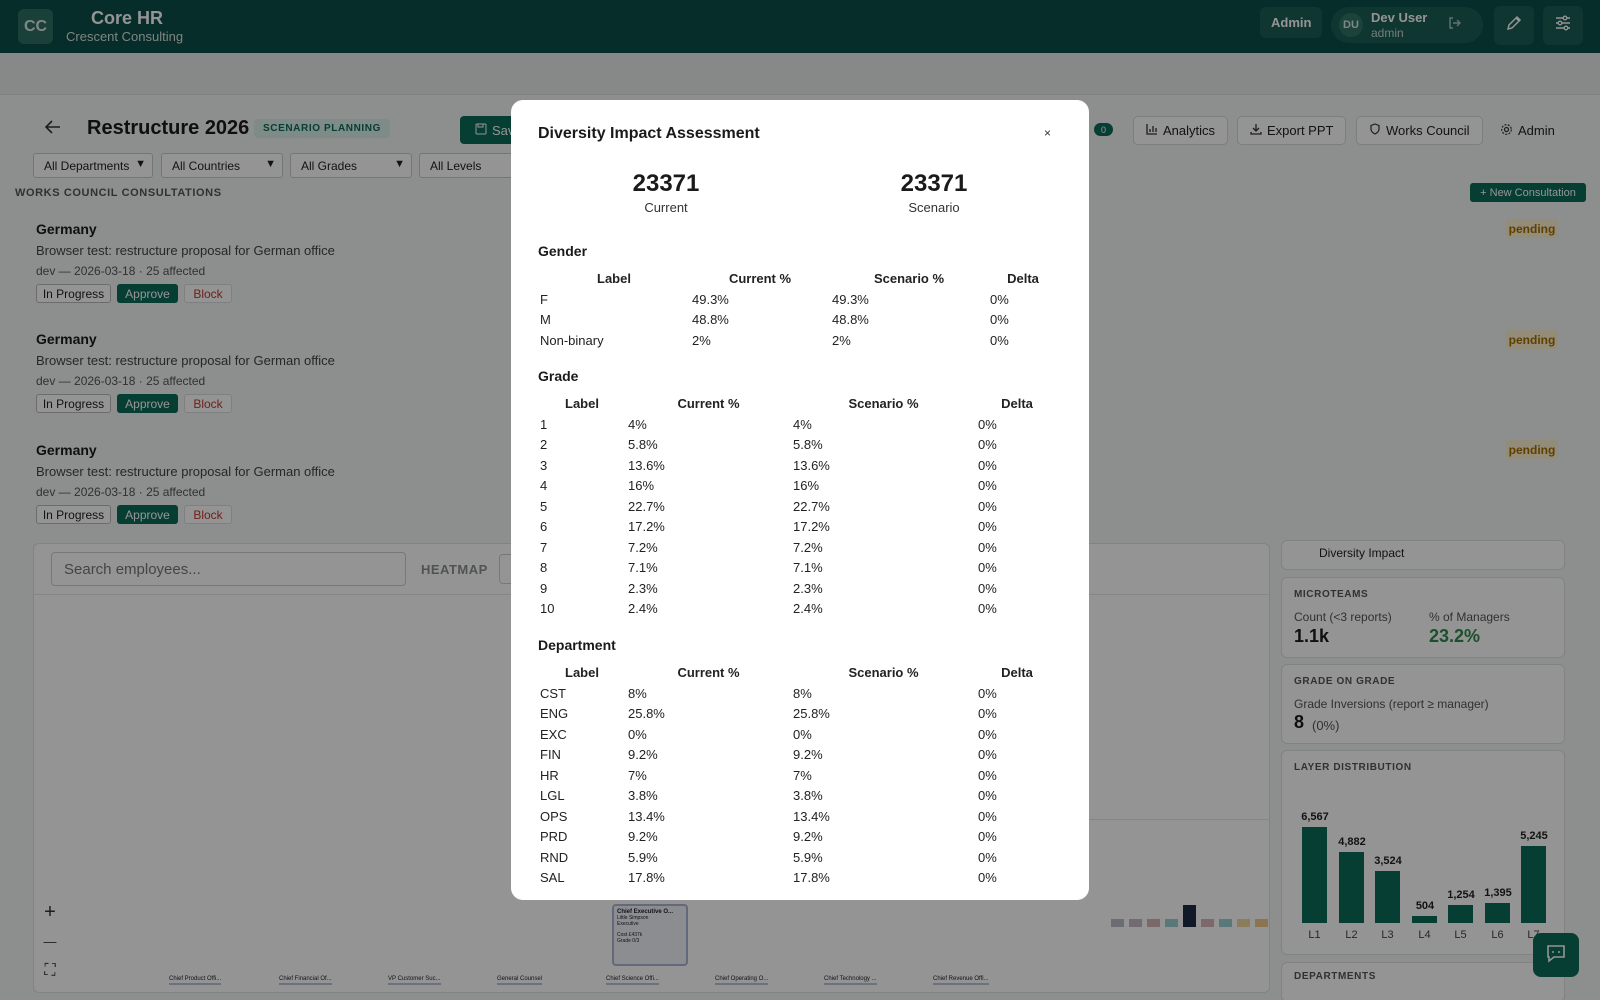  I want to click on table-row: HR 7% 7% 0%, so click(798, 775).